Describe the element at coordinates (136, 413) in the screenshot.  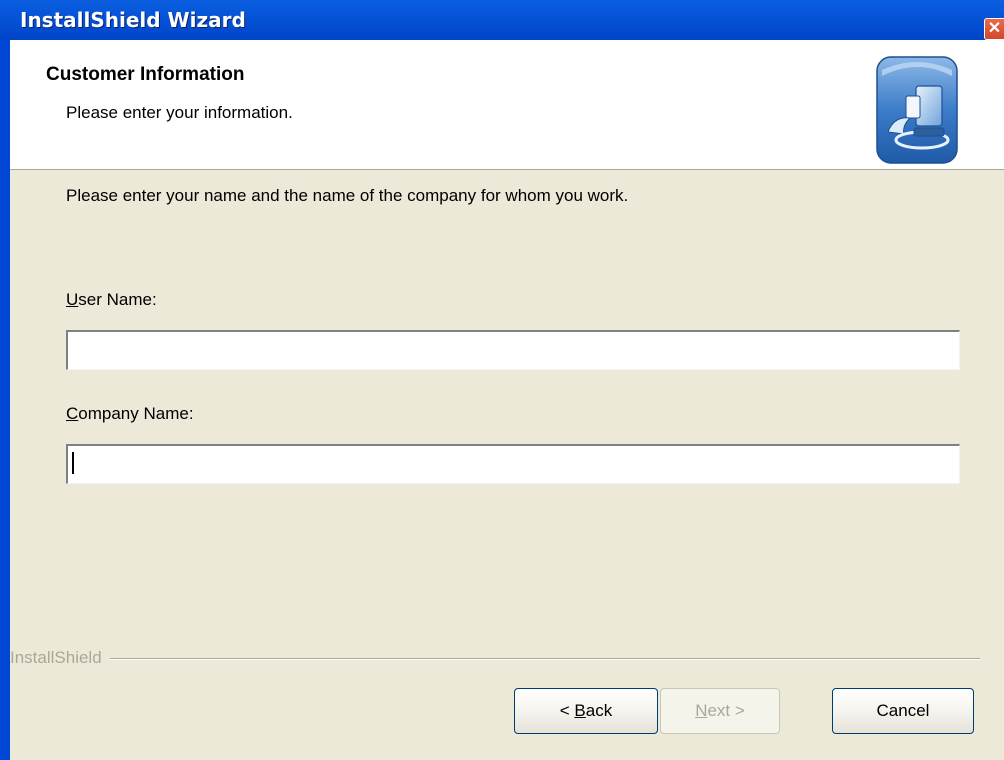
I see `company-name-label-rest: ompany Name:` at that location.